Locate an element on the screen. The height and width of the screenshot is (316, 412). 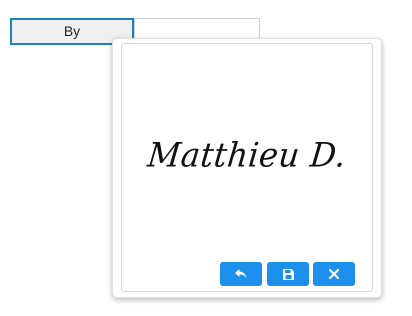
floppy-disk-icon is located at coordinates (288, 274).